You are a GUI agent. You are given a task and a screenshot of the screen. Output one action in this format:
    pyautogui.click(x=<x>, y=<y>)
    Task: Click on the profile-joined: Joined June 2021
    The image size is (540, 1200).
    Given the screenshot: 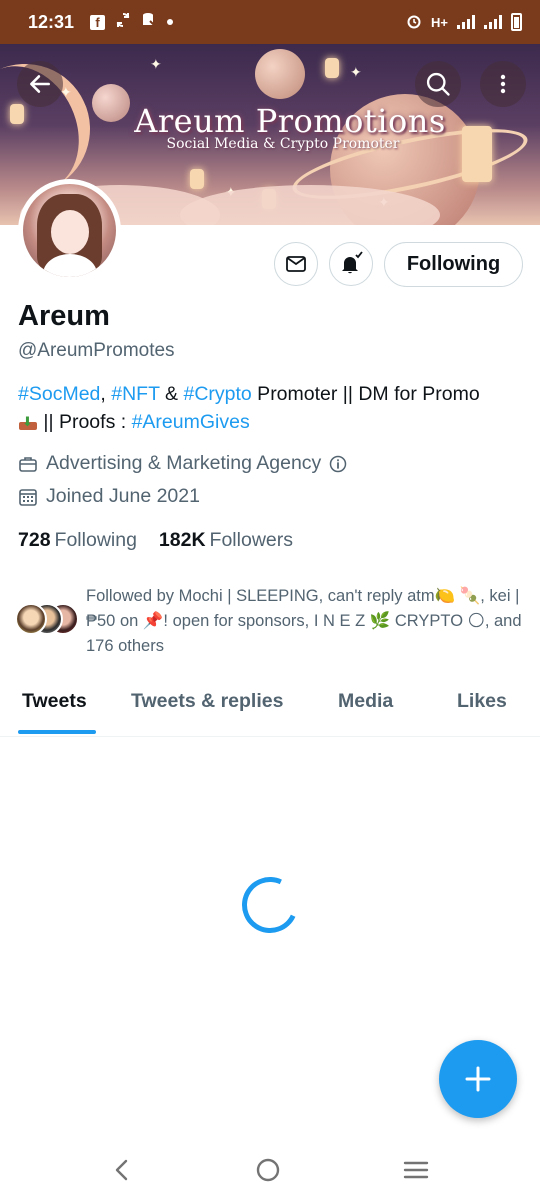 What is the action you would take?
    pyautogui.click(x=109, y=496)
    